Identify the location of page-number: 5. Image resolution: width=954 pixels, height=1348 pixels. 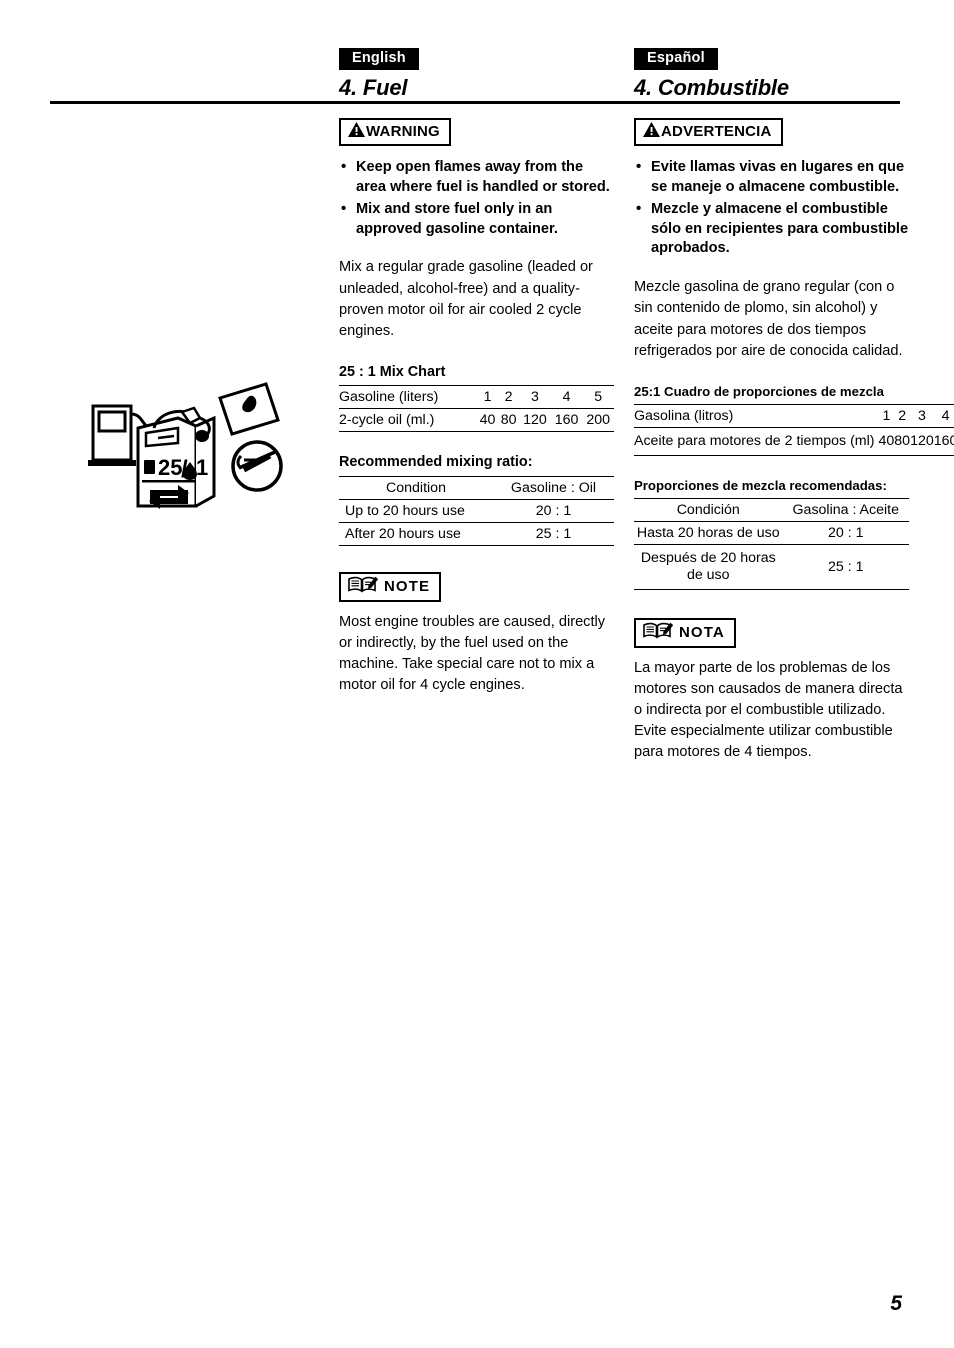
(896, 1303).